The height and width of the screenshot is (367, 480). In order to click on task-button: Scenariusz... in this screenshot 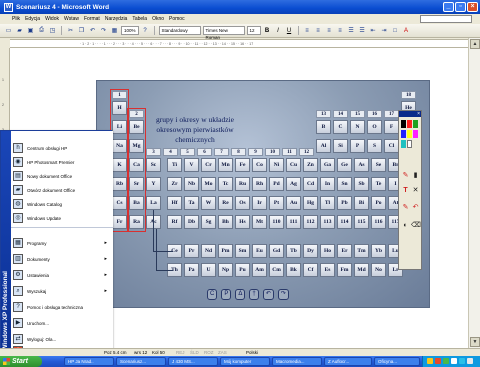, I will do `click(141, 361)`.